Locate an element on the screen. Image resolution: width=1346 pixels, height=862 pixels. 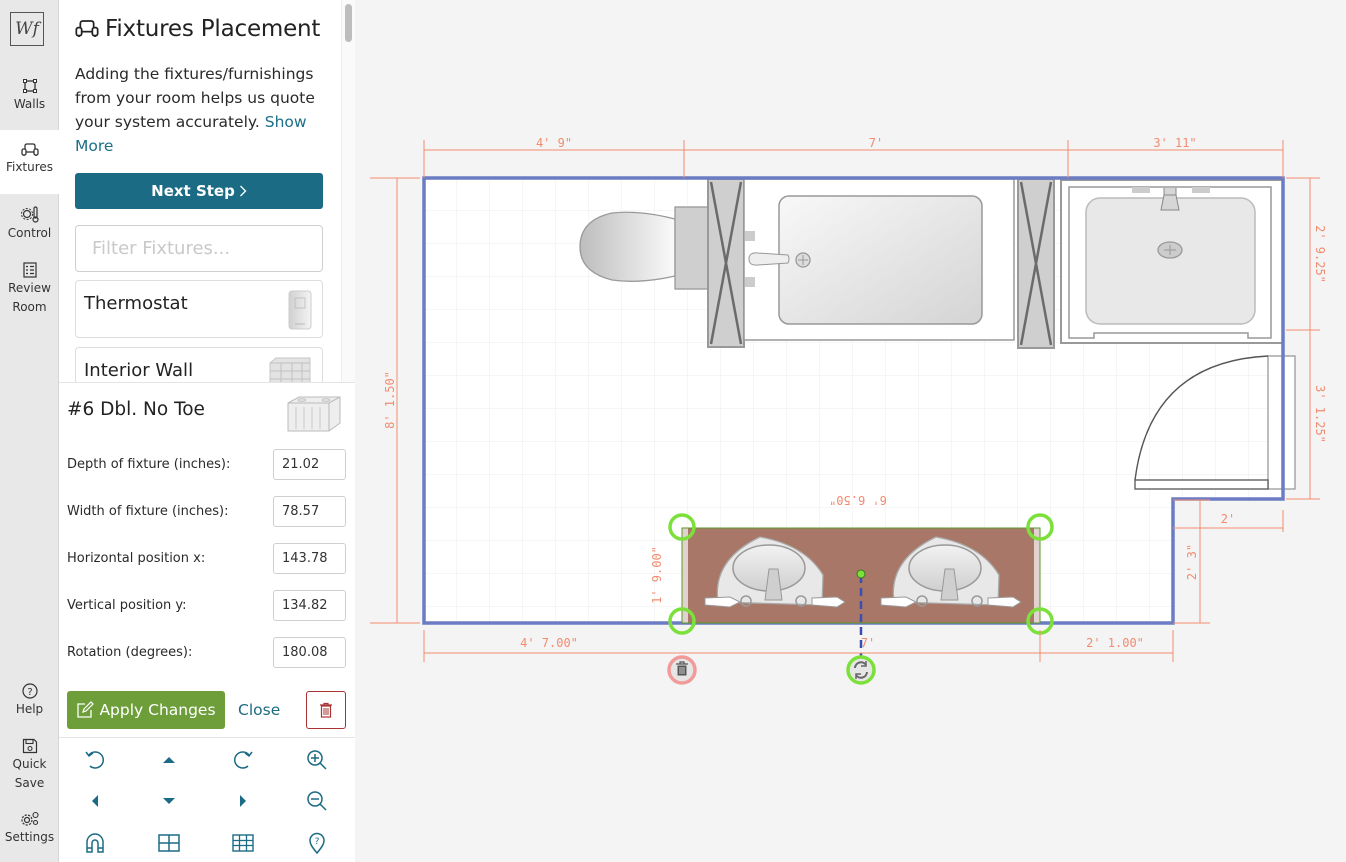
rail-item-help: ? Help is located at coordinates (29, 703).